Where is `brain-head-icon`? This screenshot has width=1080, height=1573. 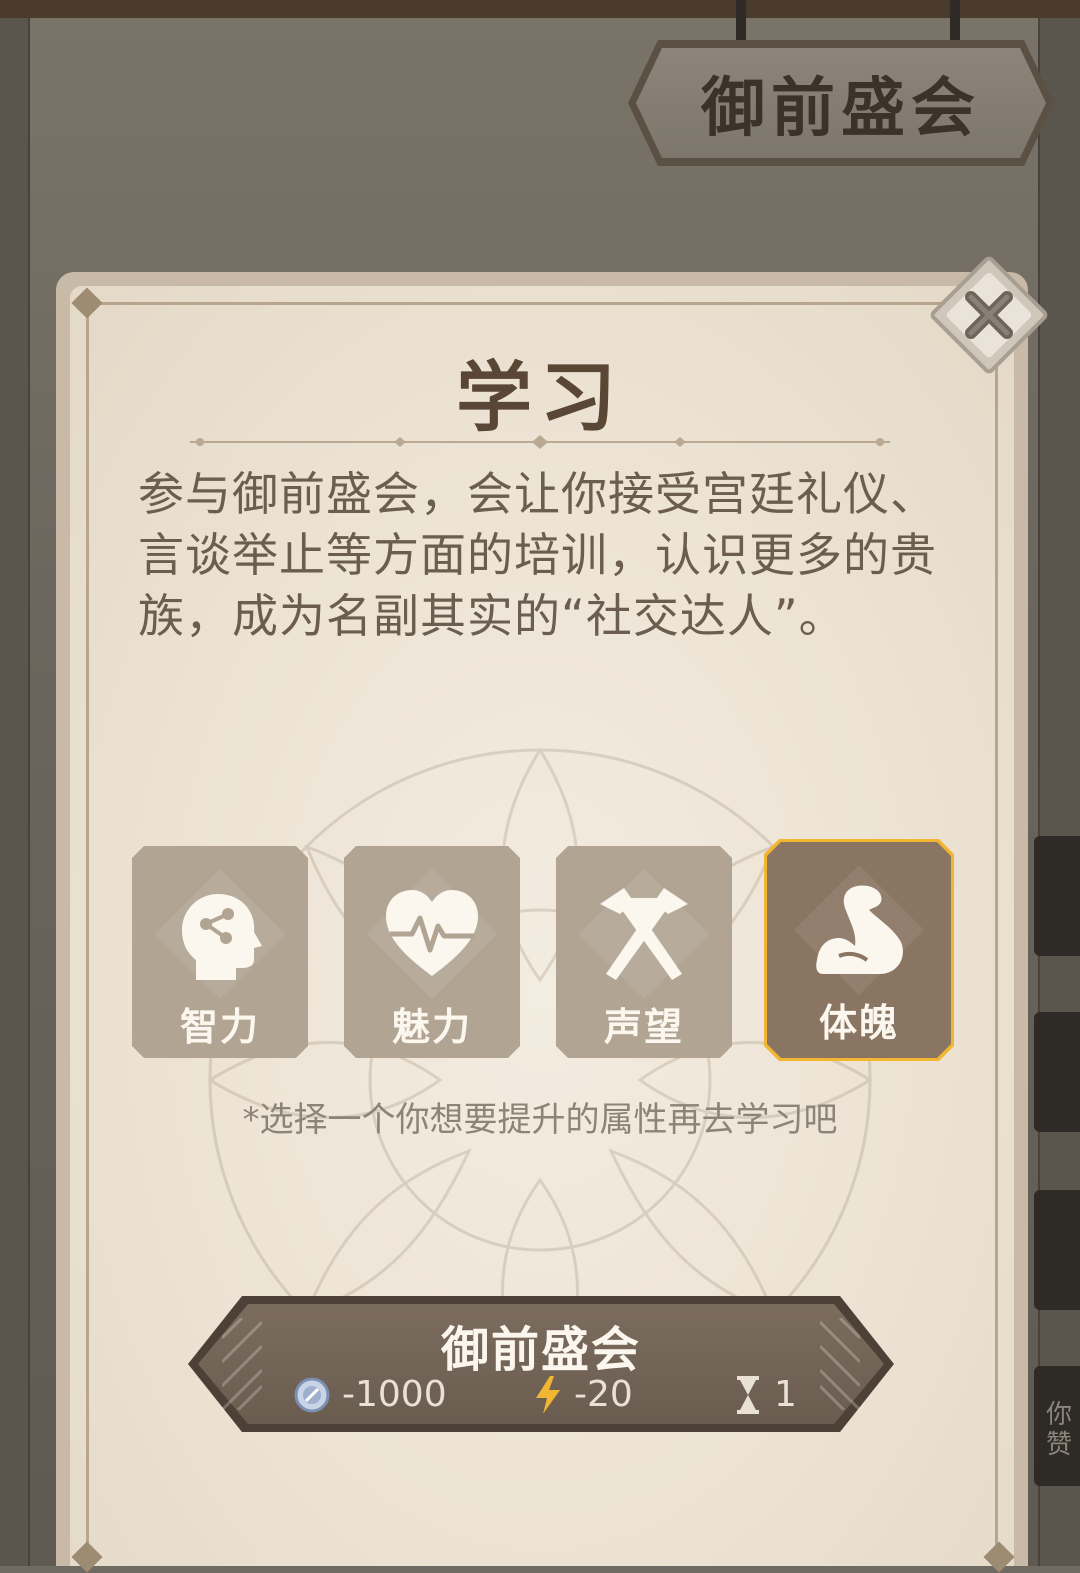
brain-head-icon is located at coordinates (222, 937).